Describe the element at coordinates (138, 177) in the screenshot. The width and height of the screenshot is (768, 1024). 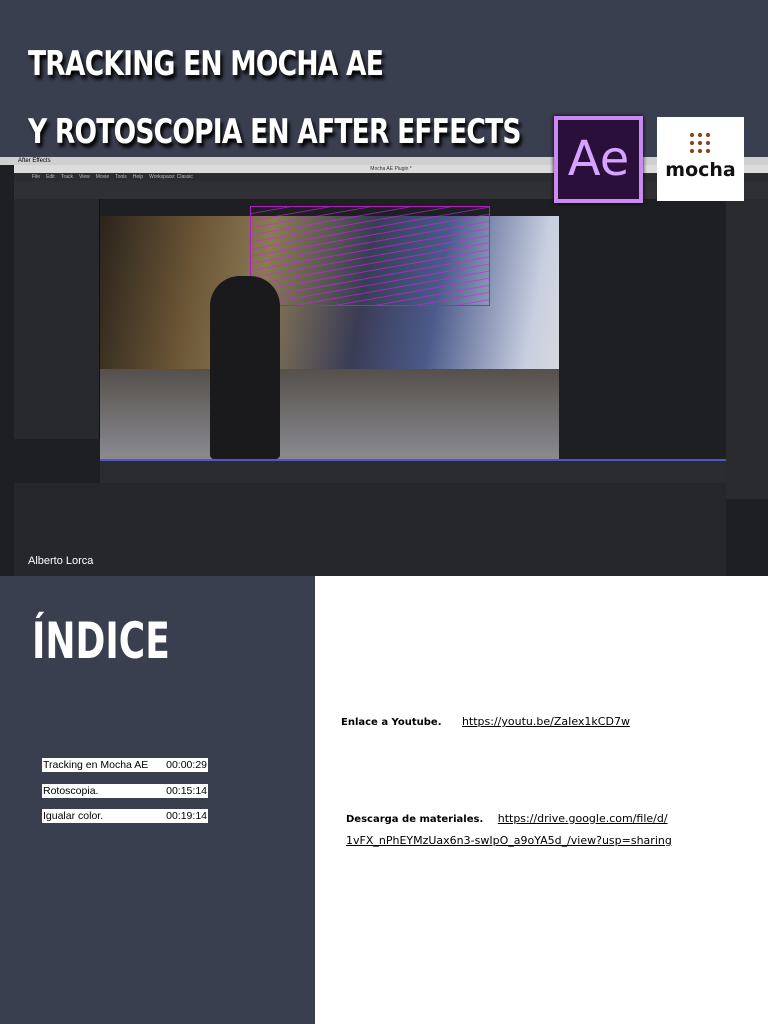
I see `menu-item: Help` at that location.